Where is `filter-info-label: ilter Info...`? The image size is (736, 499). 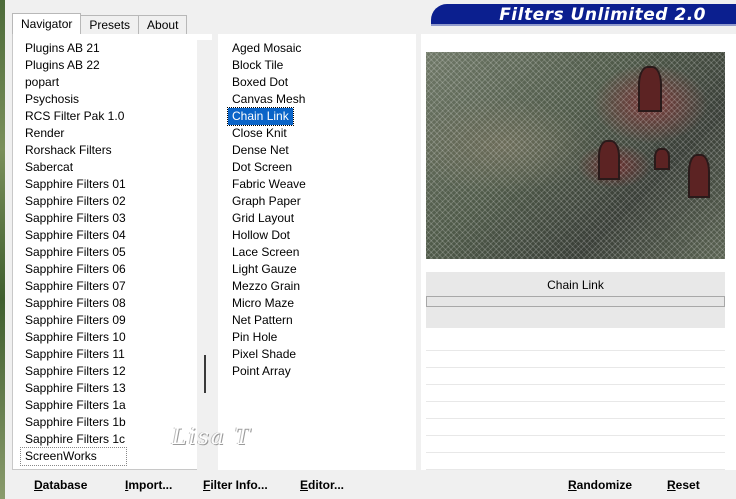
filter-info-label: ilter Info... is located at coordinates (239, 485).